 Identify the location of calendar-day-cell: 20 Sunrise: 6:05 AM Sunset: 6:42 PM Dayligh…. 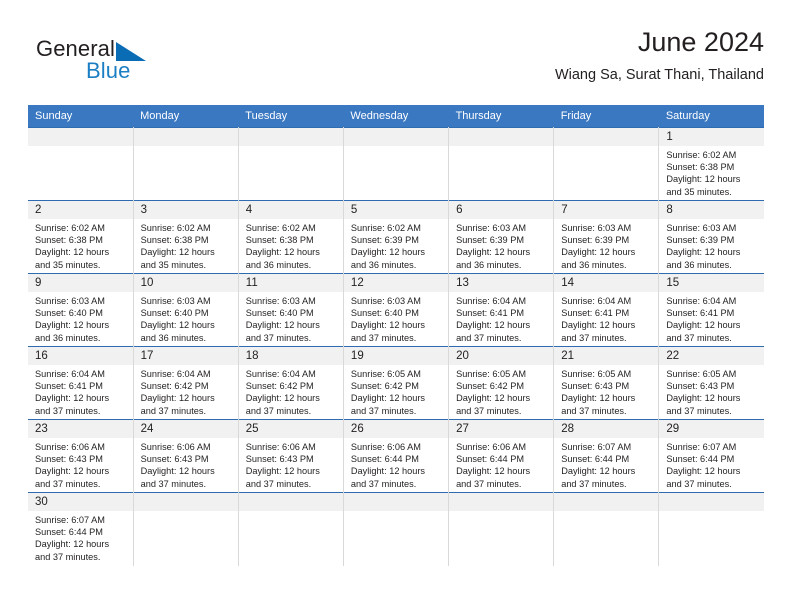
(501, 383).